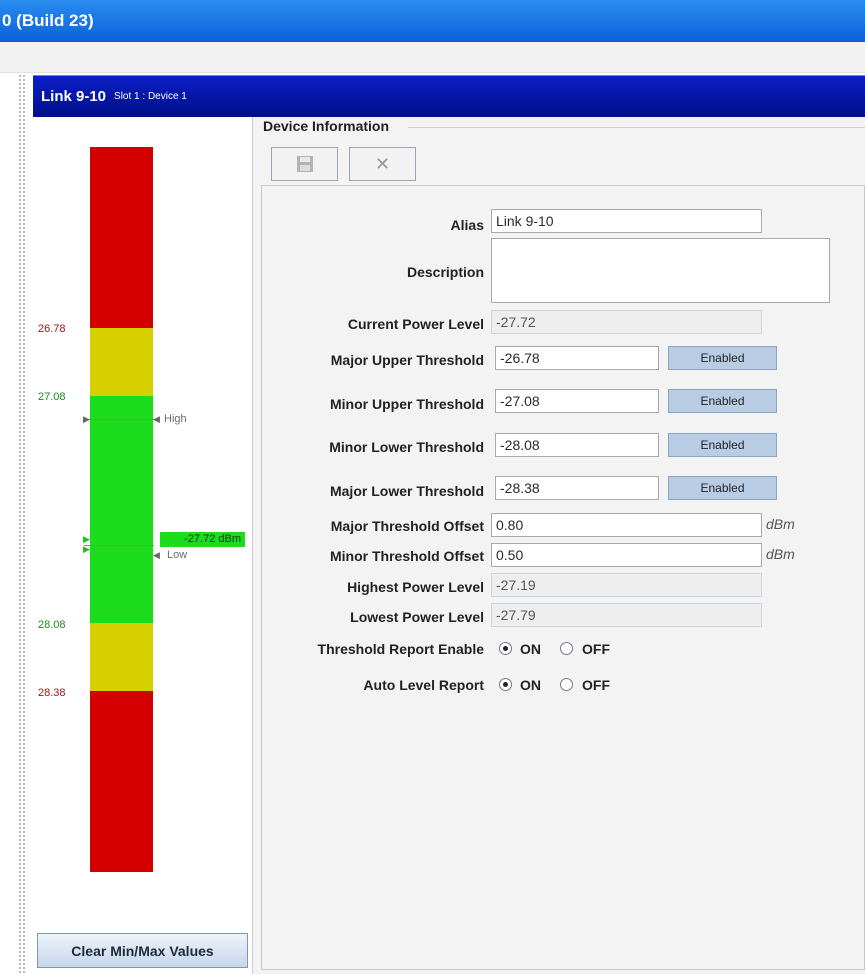  What do you see at coordinates (119, 545) in the screenshot?
I see `current-marker-line` at bounding box center [119, 545].